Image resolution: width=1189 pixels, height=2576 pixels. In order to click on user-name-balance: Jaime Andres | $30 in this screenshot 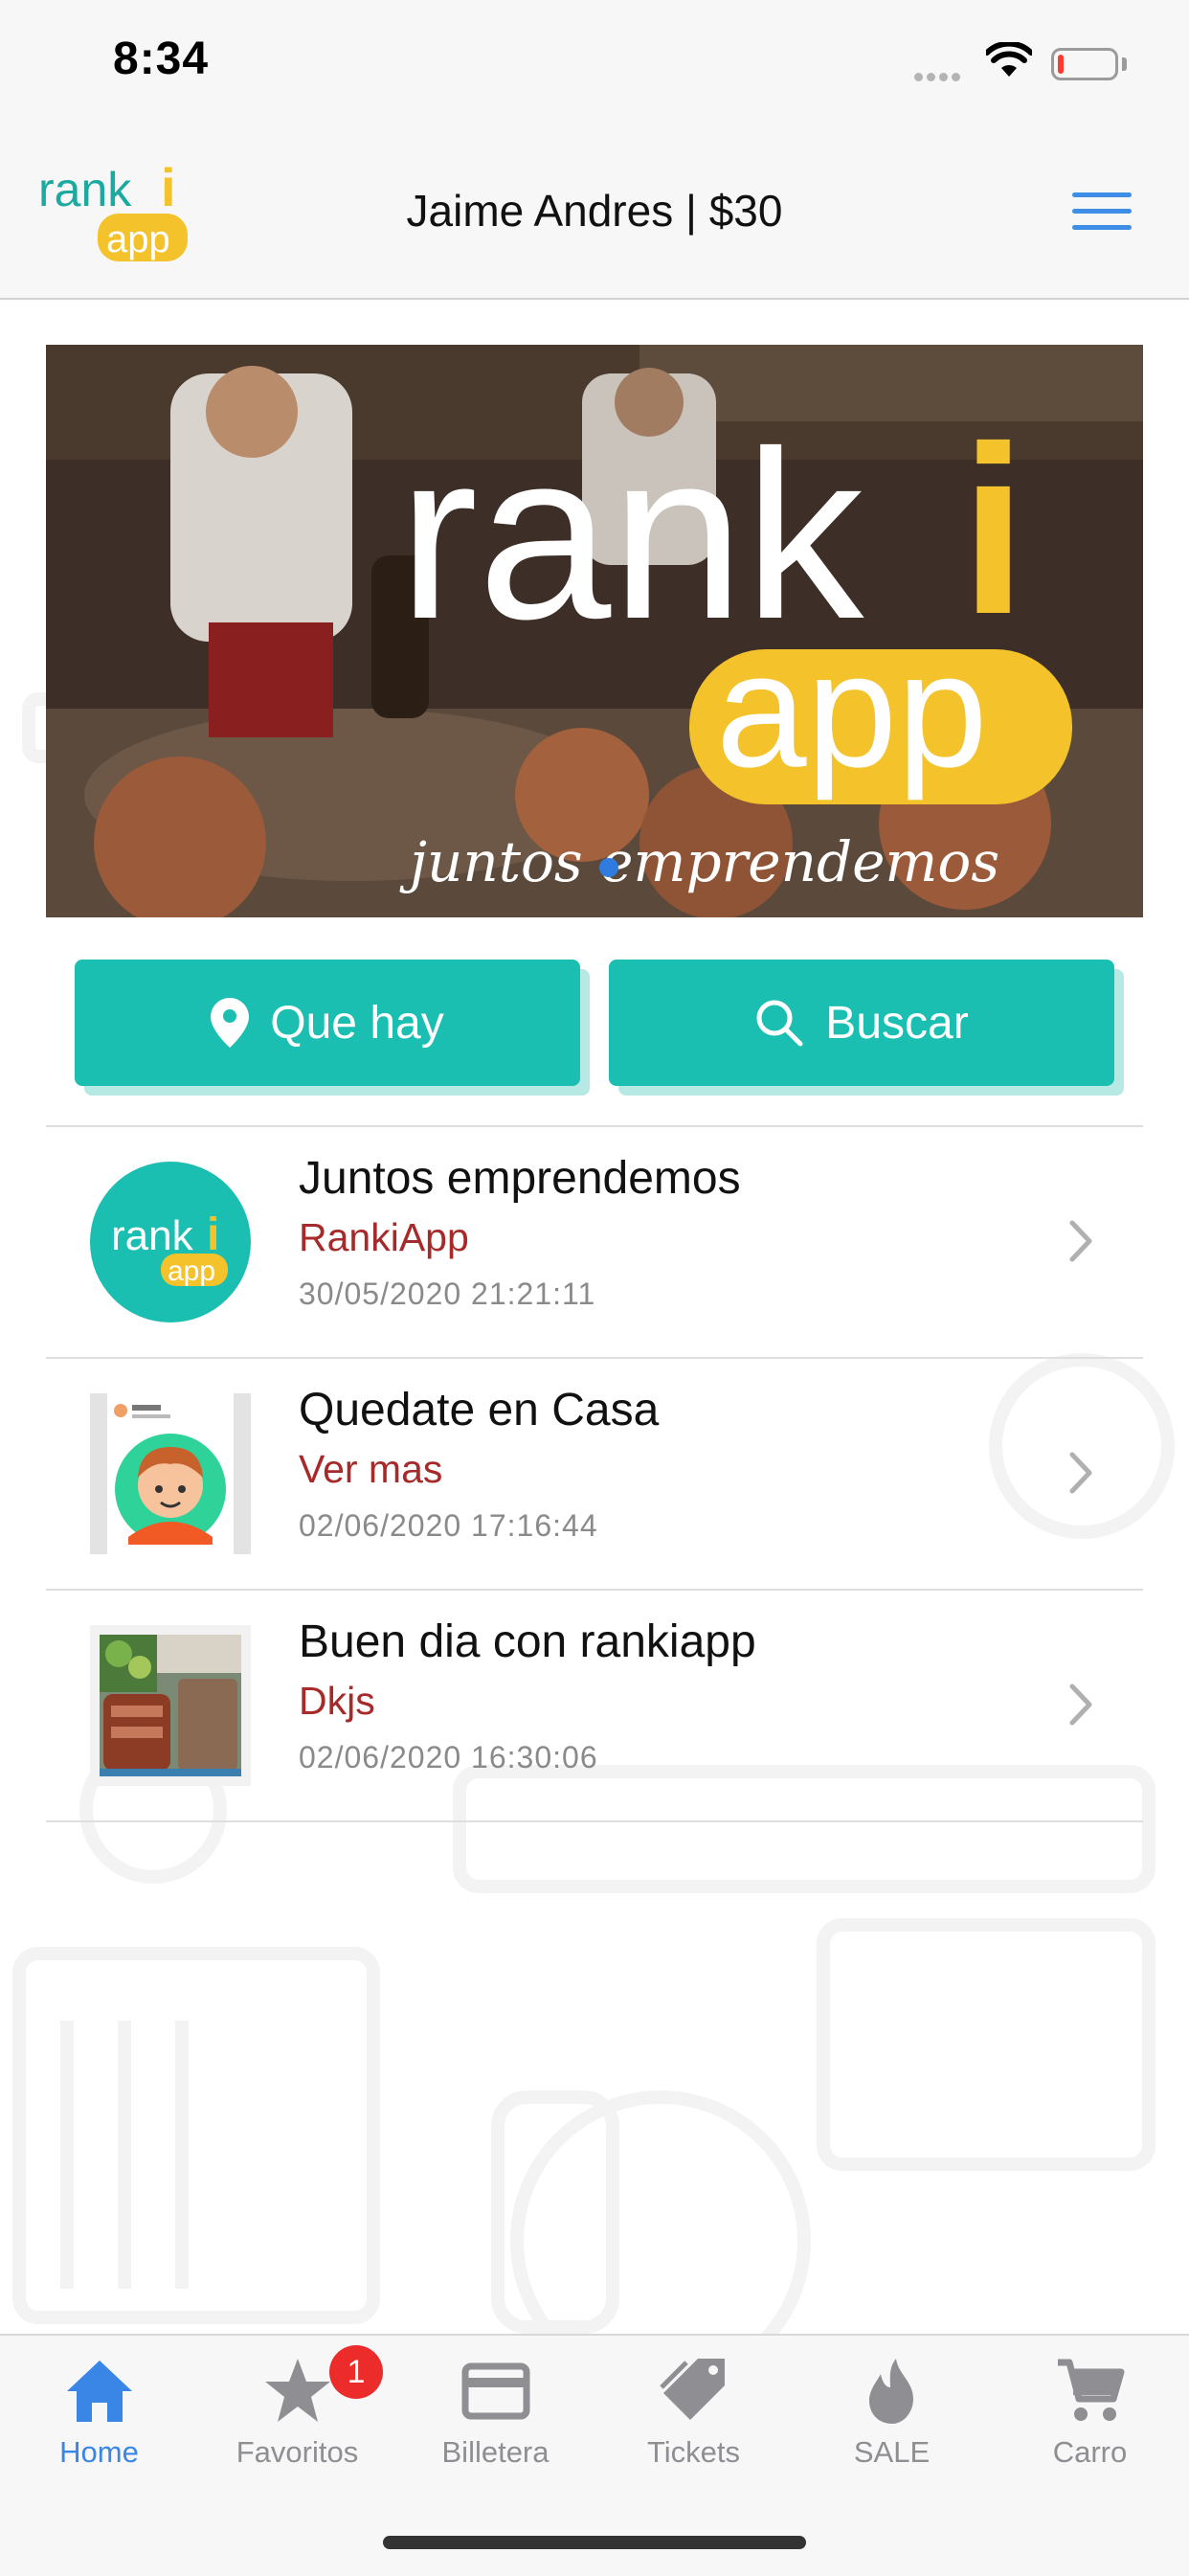, I will do `click(594, 211)`.